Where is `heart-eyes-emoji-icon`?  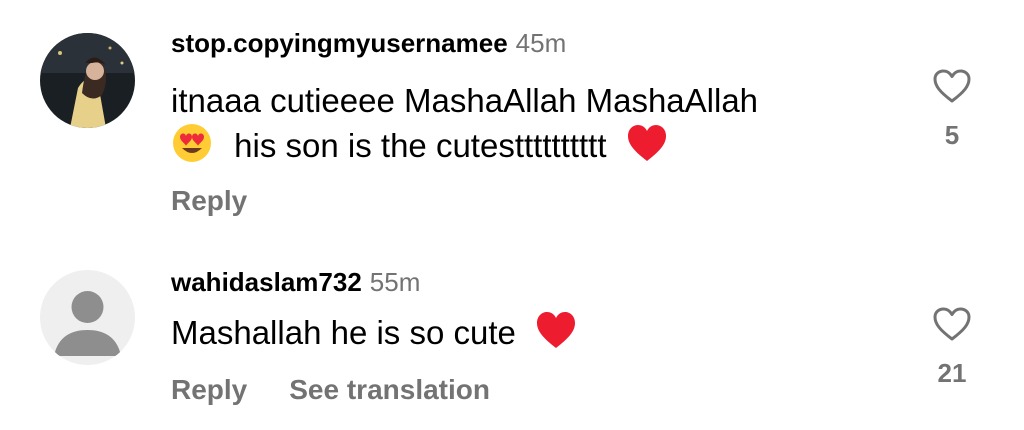
heart-eyes-emoji-icon is located at coordinates (192, 148).